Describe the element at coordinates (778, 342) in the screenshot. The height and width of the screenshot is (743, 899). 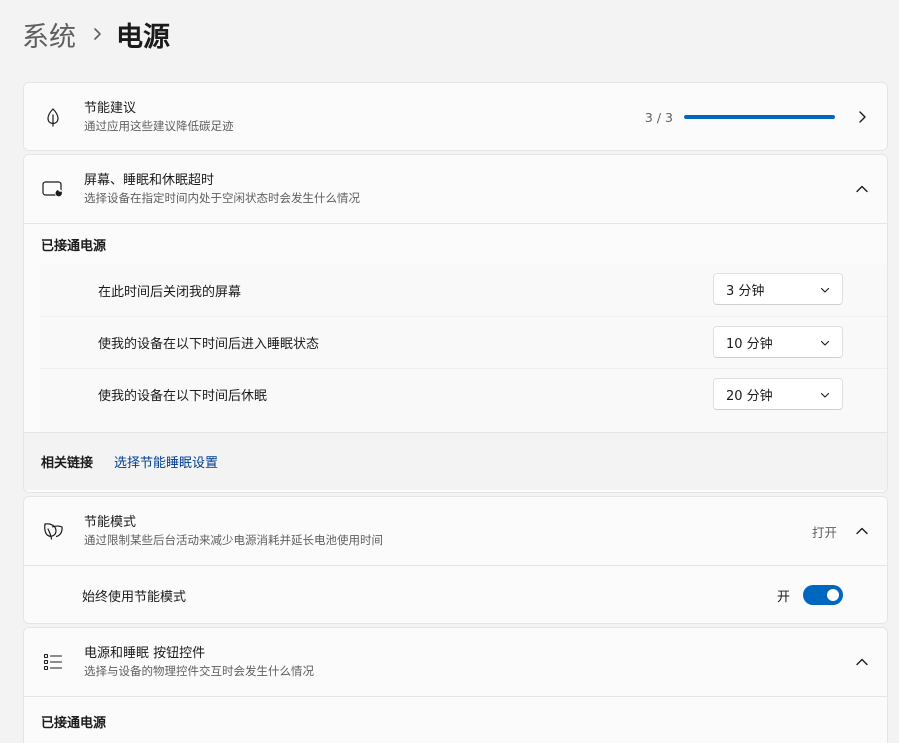
I see `sleep-dropdown: 10 分钟` at that location.